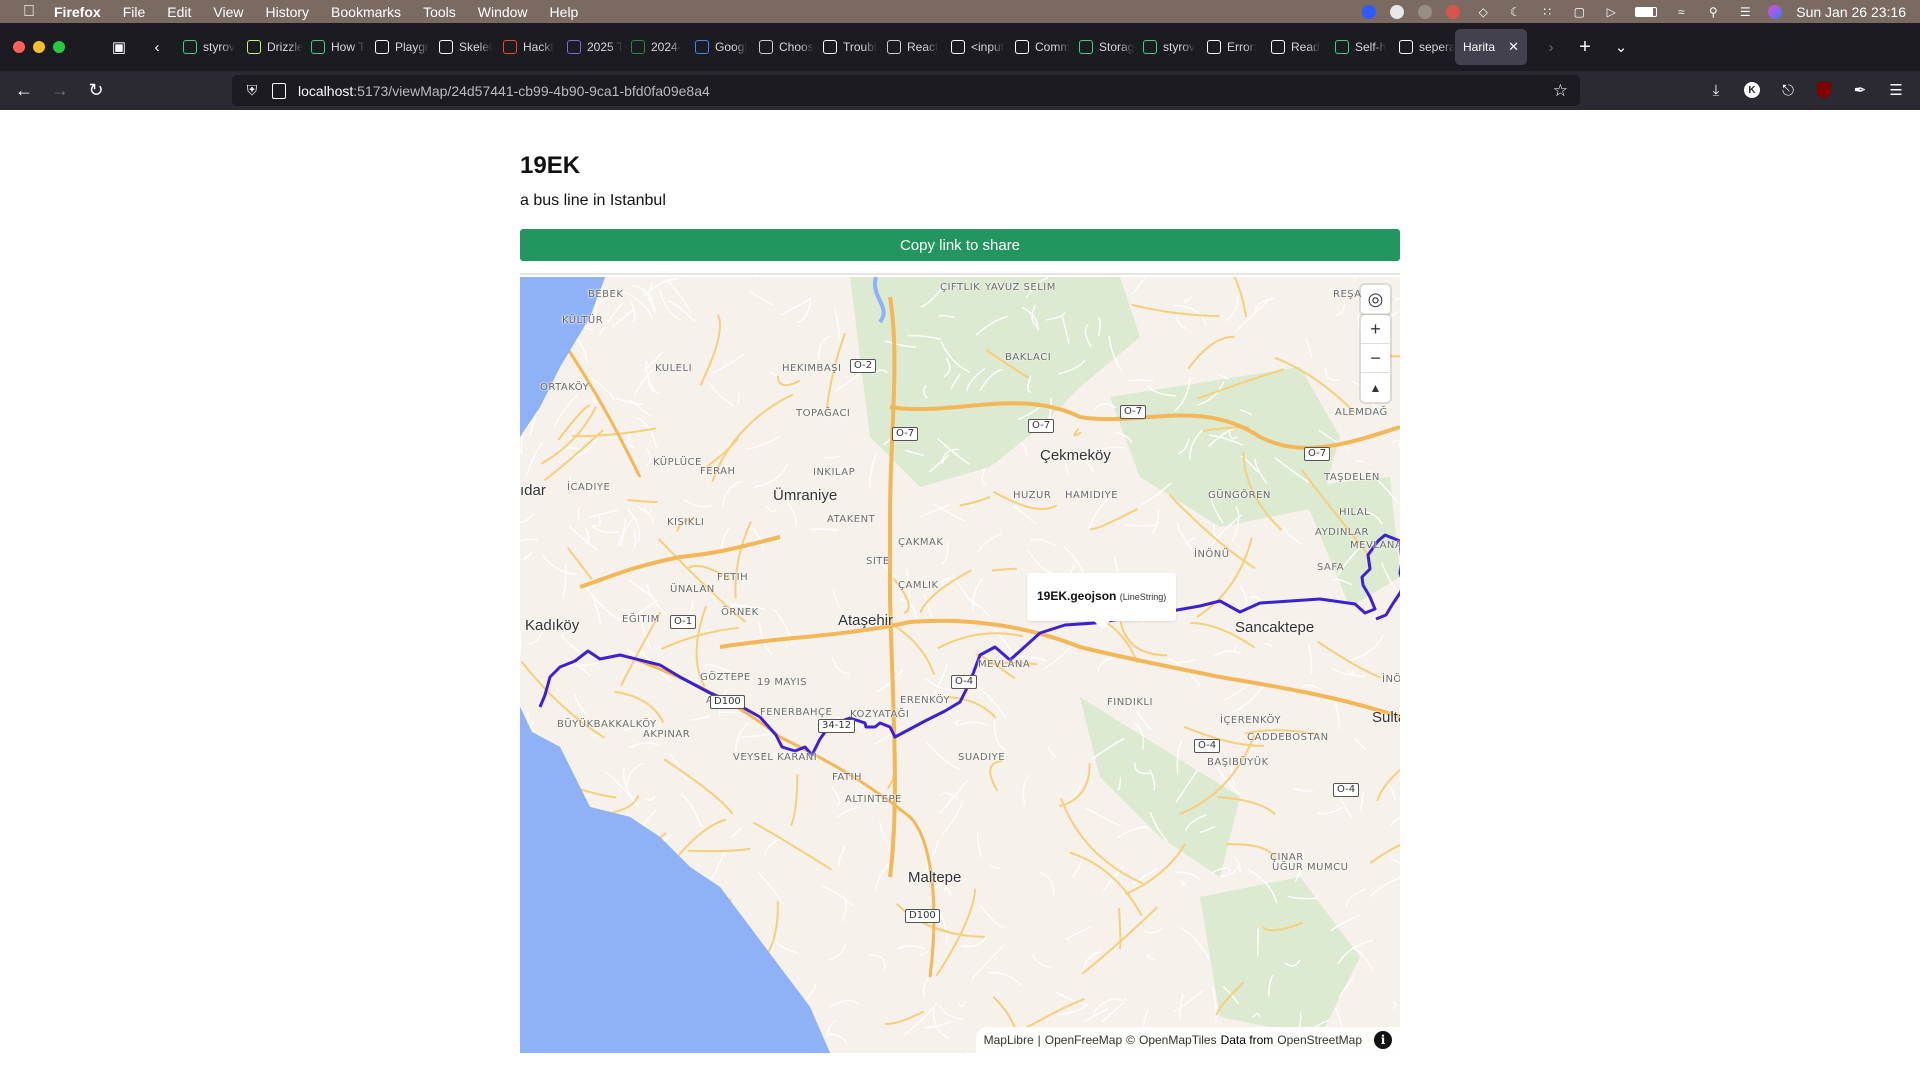  I want to click on figma-icon, so click(382, 47).